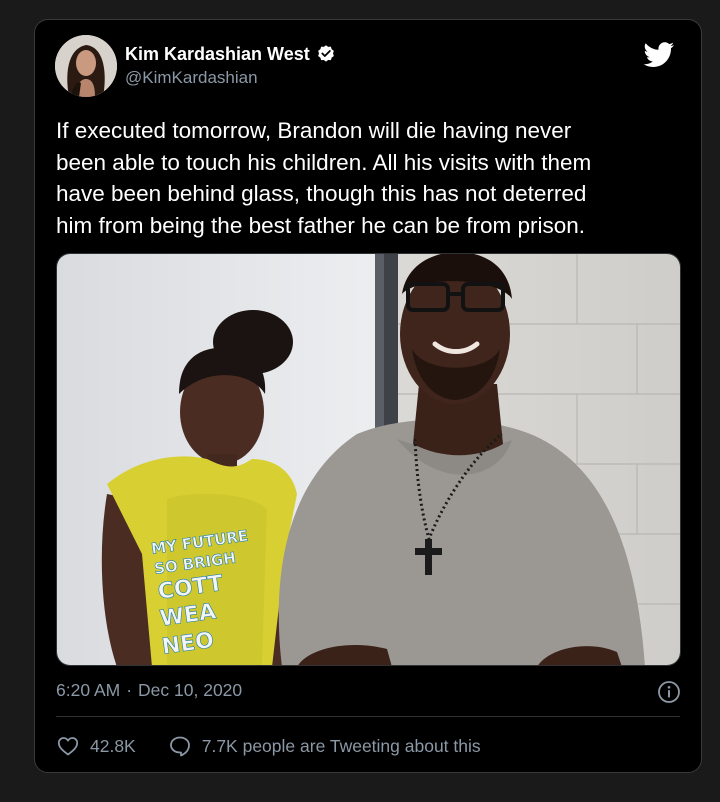  What do you see at coordinates (217, 54) in the screenshot?
I see `author-display-name: Kim Kardashian West` at bounding box center [217, 54].